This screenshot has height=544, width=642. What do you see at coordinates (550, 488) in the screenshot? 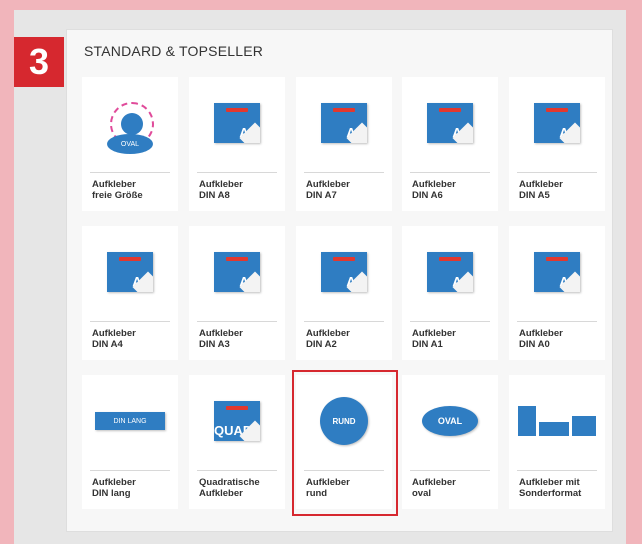
I see `product-label: Aufkleber mit Sonderformat` at bounding box center [550, 488].